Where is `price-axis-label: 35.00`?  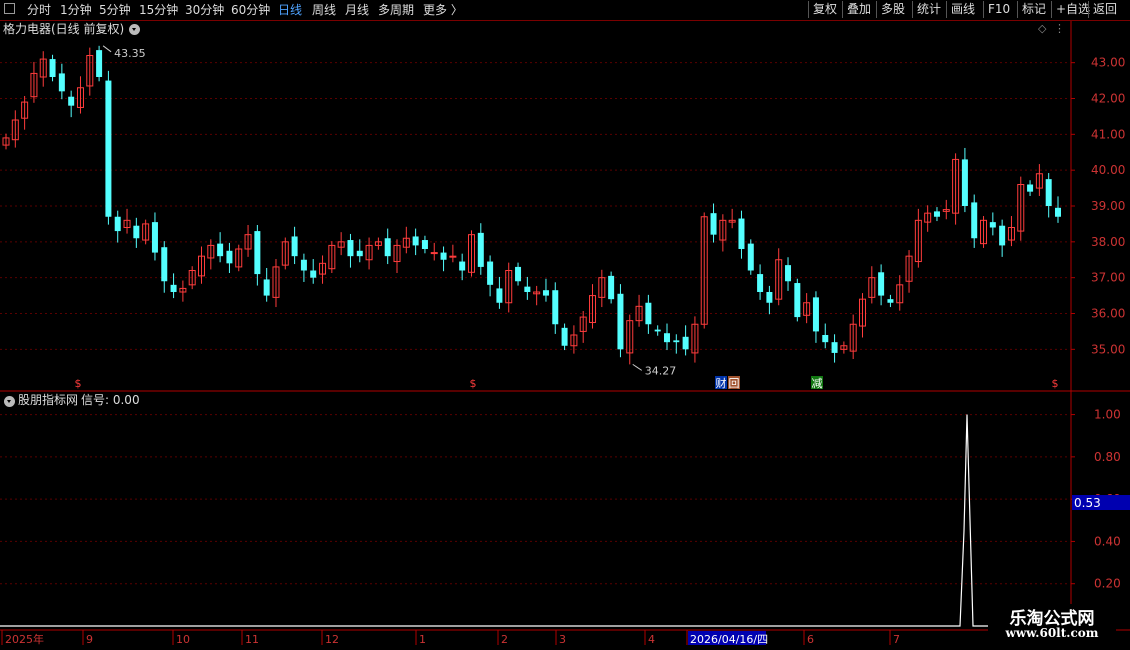 price-axis-label: 35.00 is located at coordinates (1108, 349).